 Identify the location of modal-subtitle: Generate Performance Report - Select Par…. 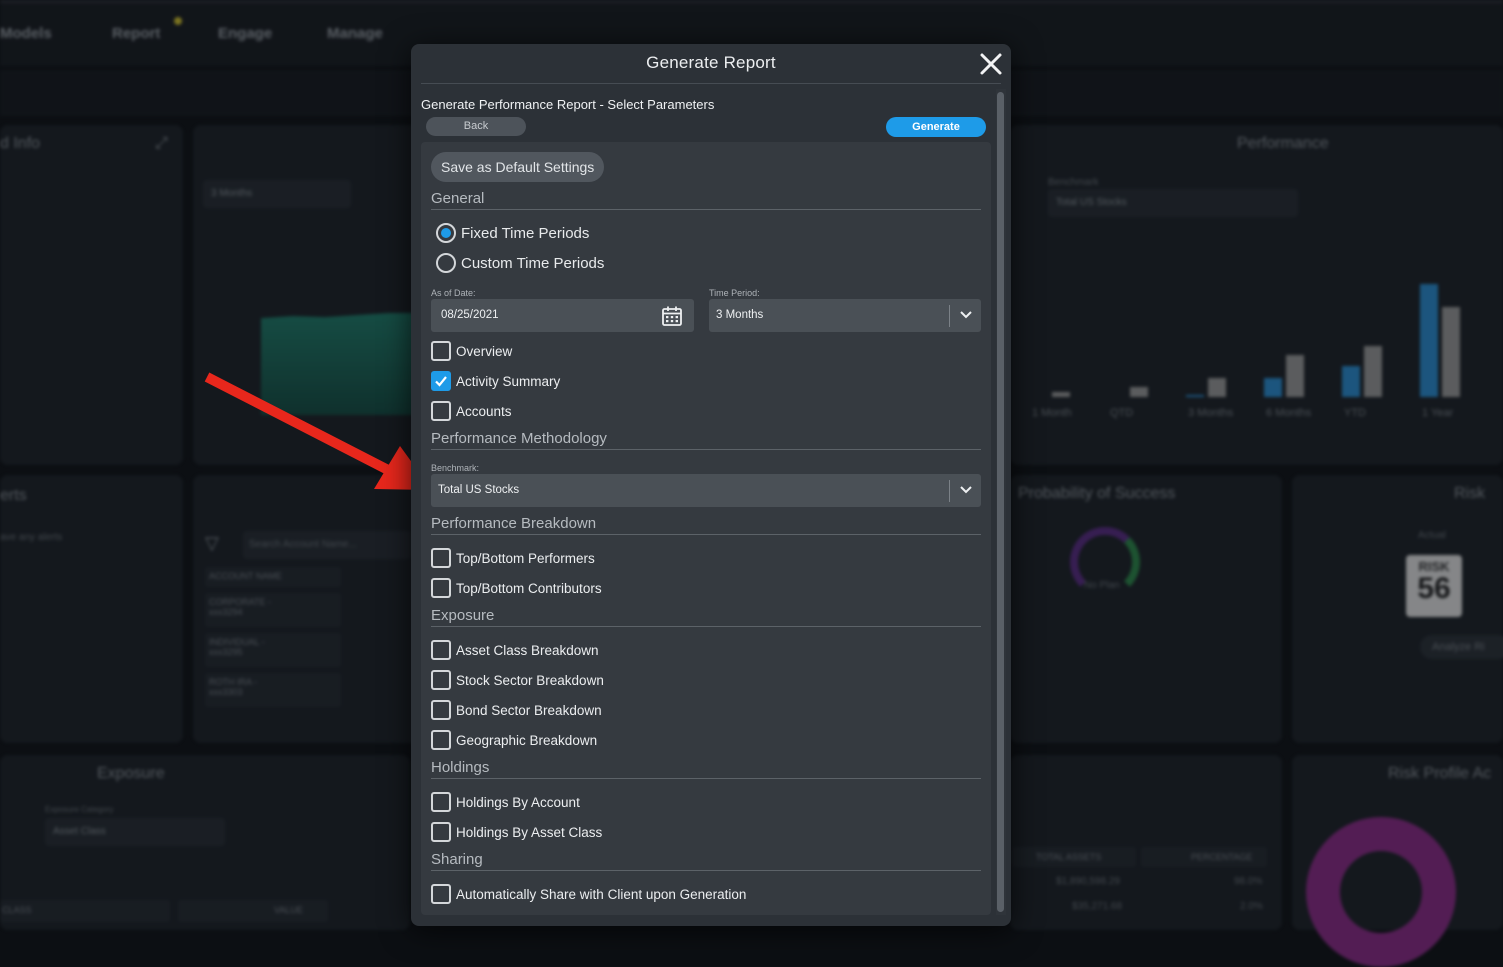
(568, 104).